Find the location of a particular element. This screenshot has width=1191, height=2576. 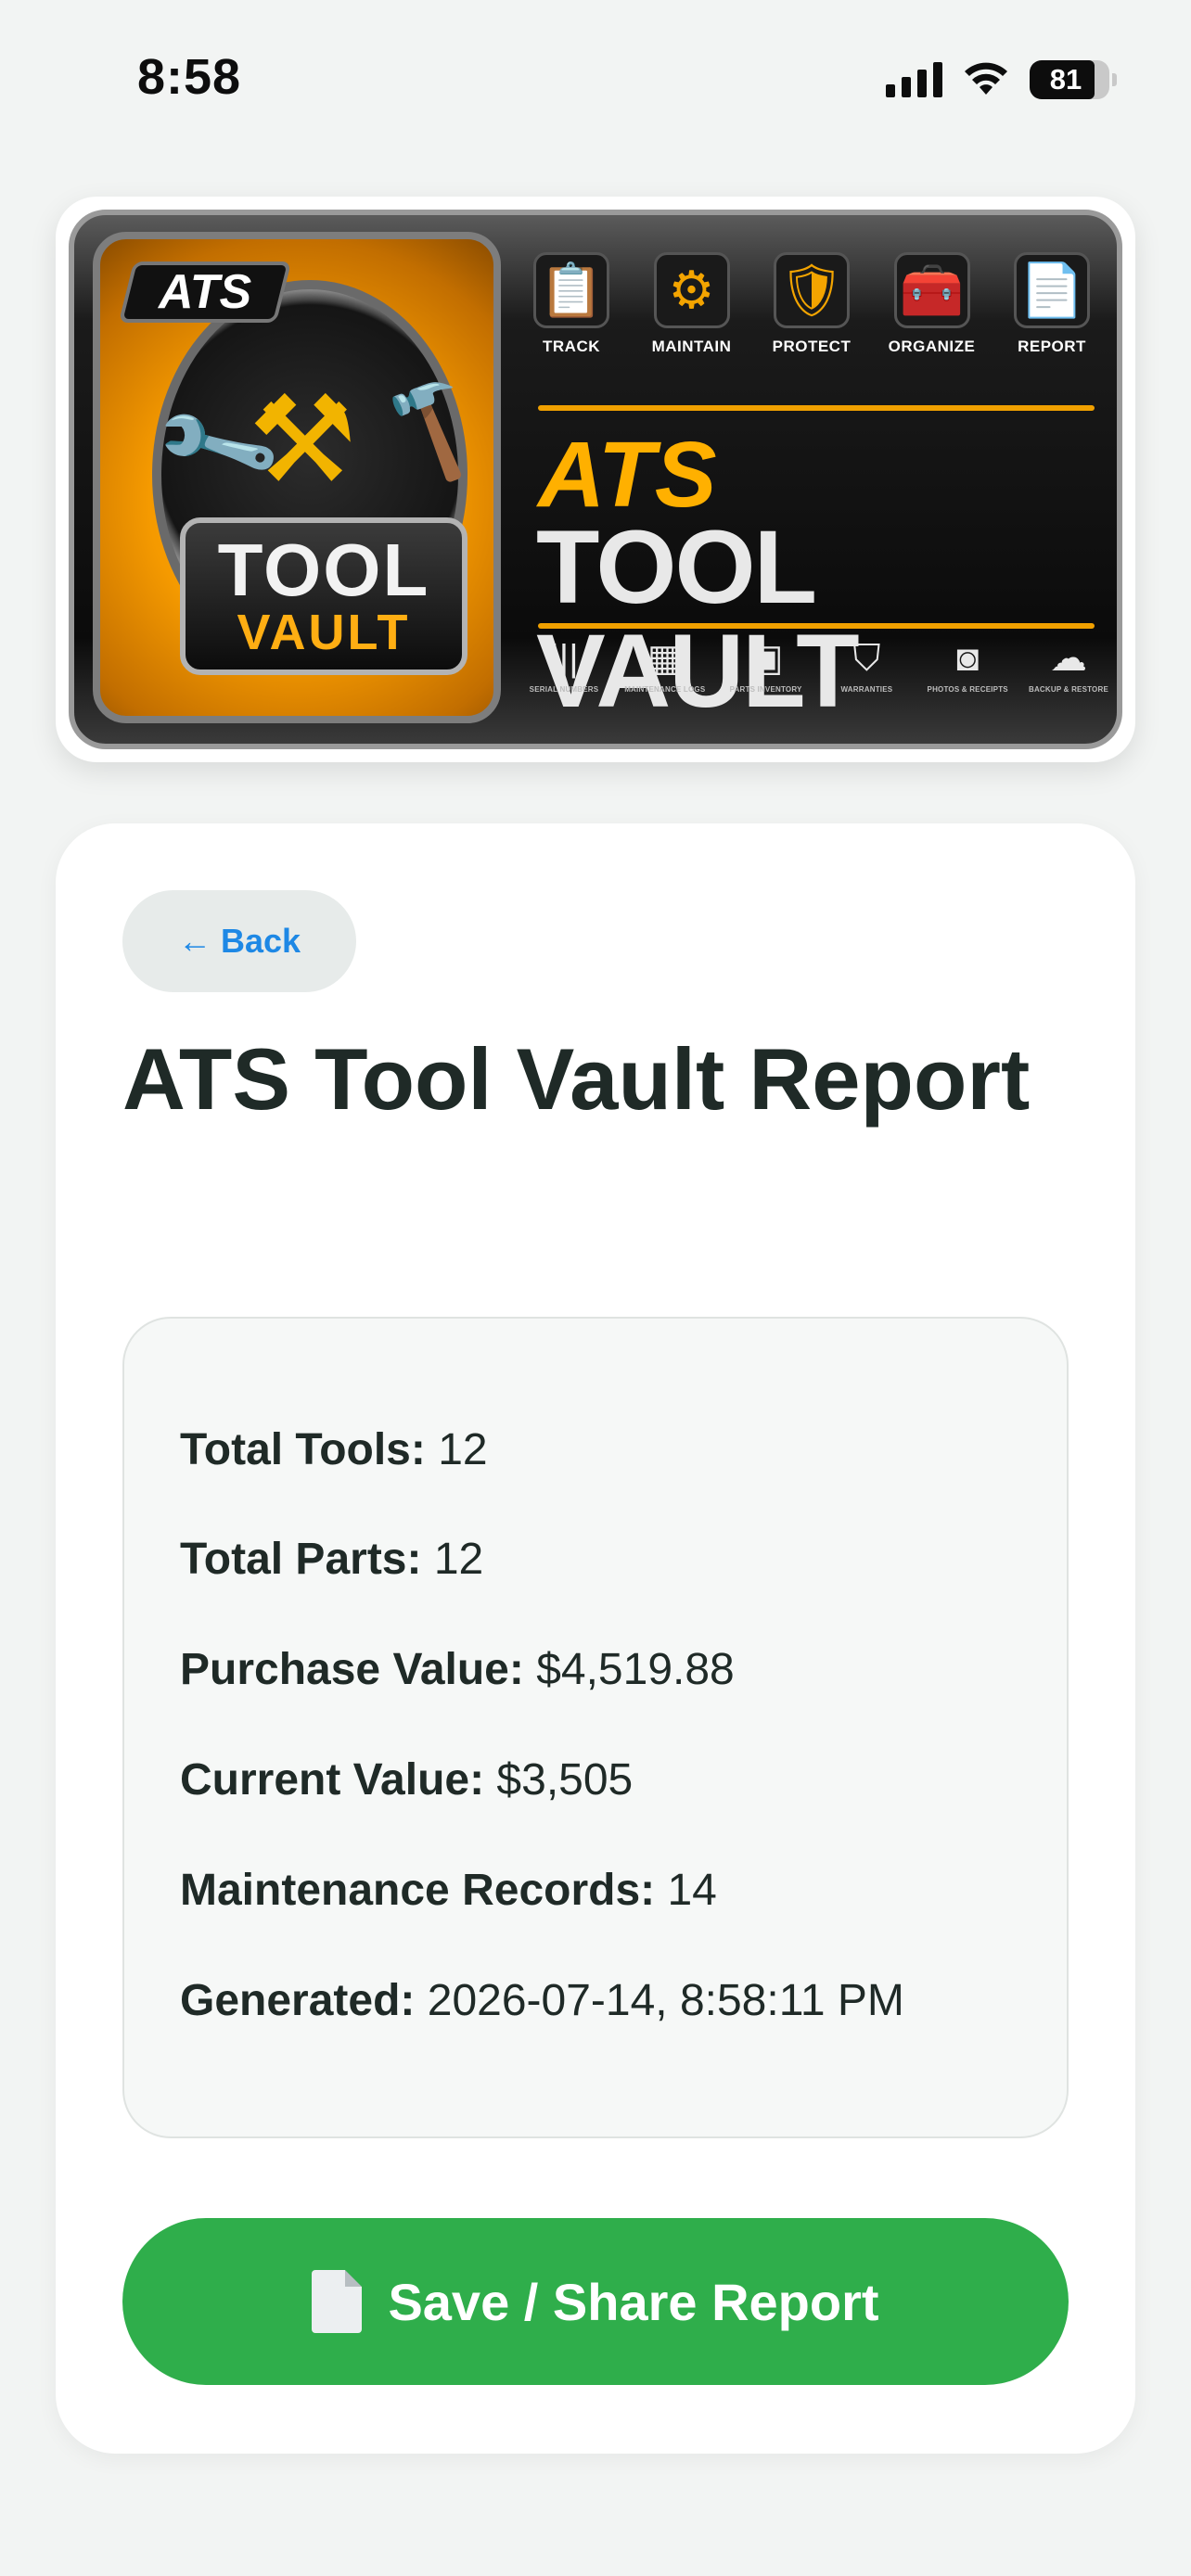

feature-parts-inventory: ▣ PARTS INVENTORY is located at coordinates (765, 666).